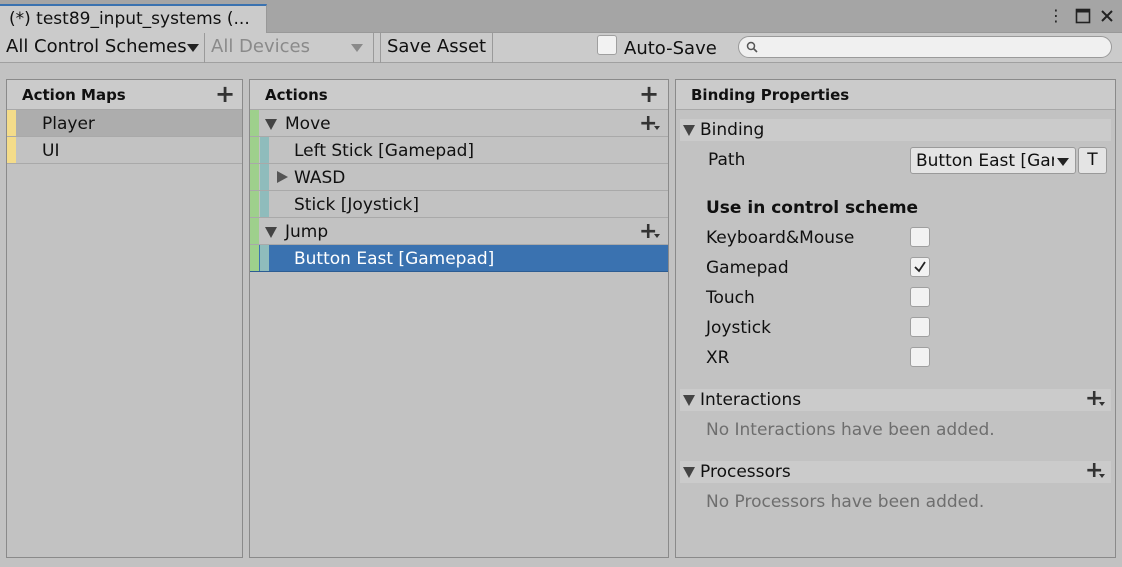 This screenshot has width=1122, height=567. Describe the element at coordinates (225, 94) in the screenshot. I see `add-action-map-icon: +` at that location.